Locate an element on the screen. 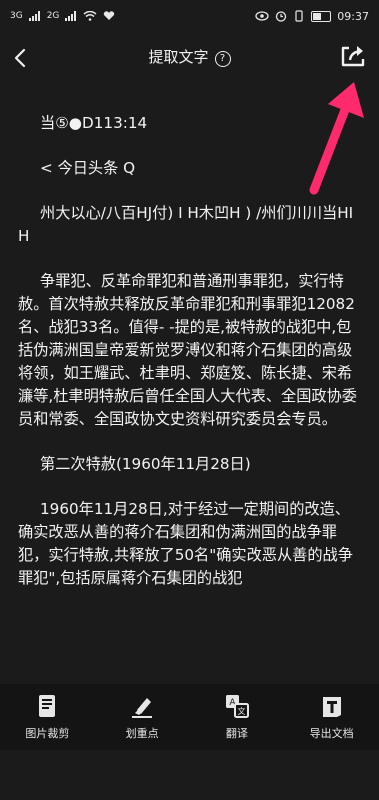 This screenshot has width=379, height=800. signal-indicator-1: 3G is located at coordinates (16, 16).